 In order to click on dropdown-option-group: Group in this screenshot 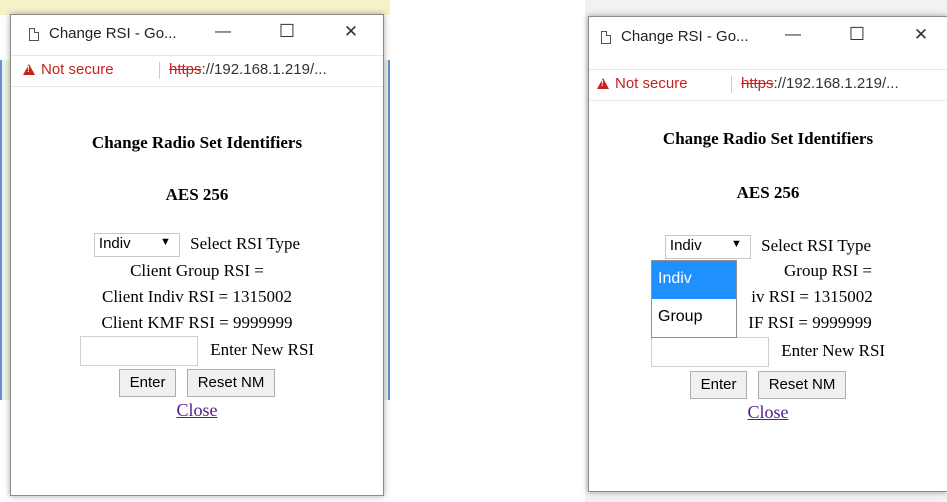, I will do `click(694, 318)`.